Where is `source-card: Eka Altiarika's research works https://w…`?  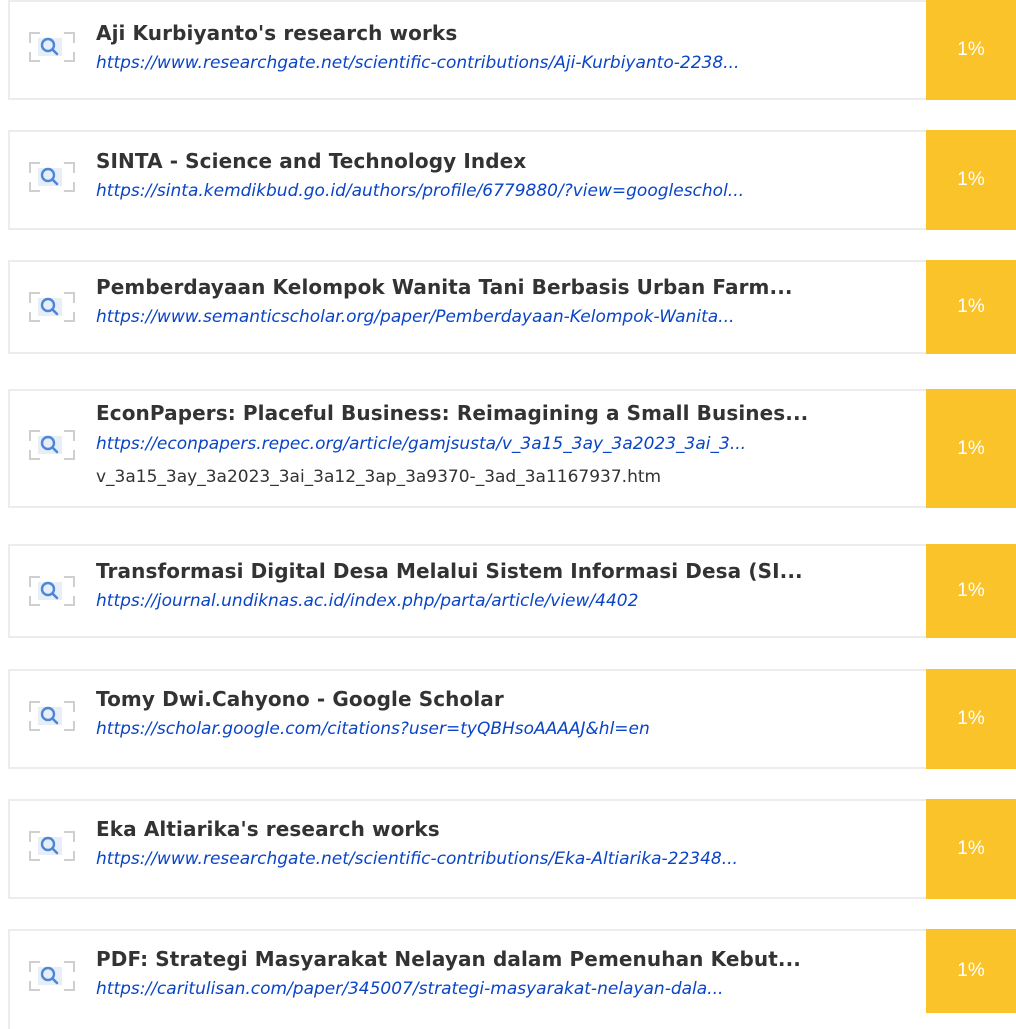 source-card: Eka Altiarika's research works https://w… is located at coordinates (512, 849).